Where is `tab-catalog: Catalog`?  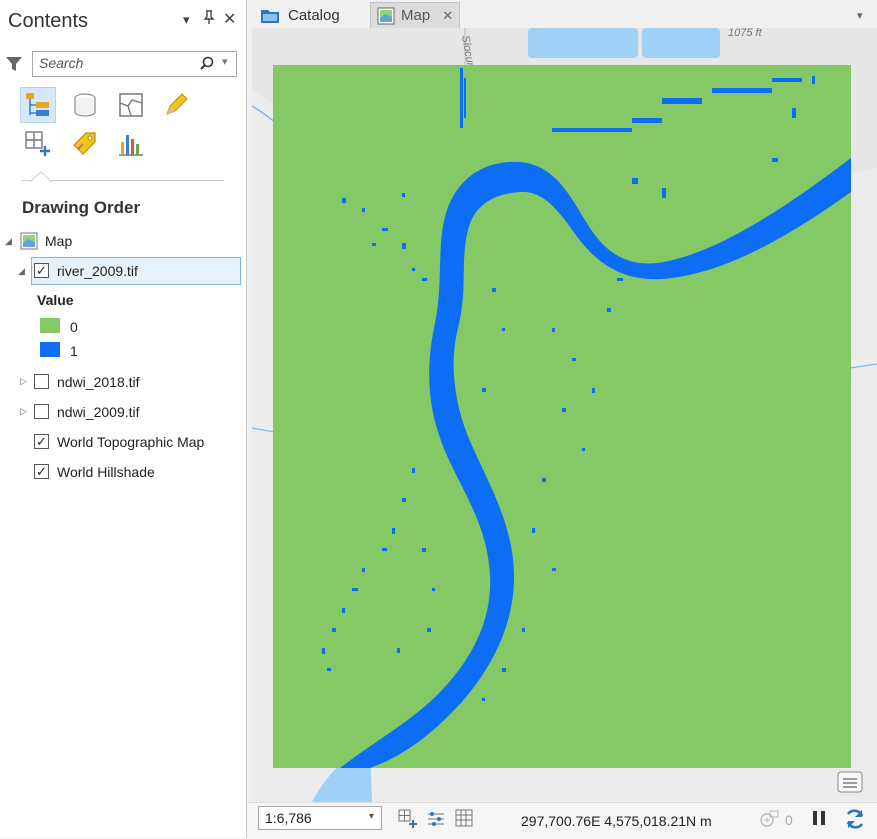 tab-catalog: Catalog is located at coordinates (311, 15).